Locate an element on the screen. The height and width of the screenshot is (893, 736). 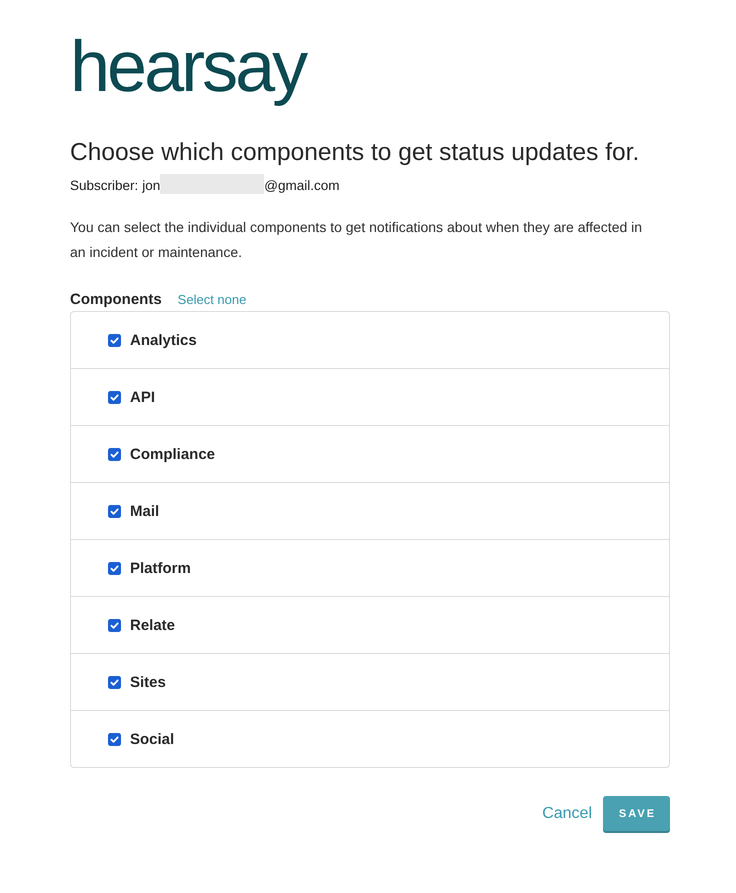
cancel-button: Cancel is located at coordinates (567, 813).